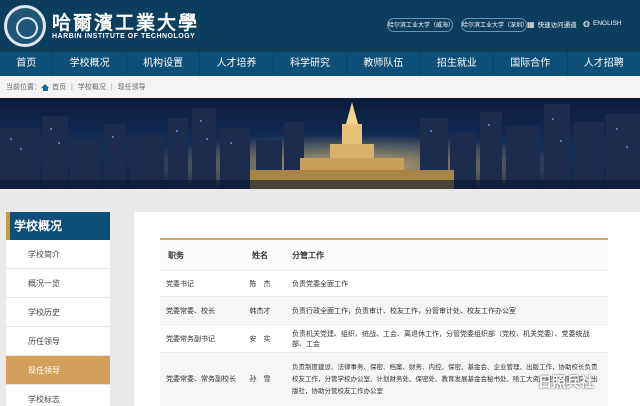  I want to click on header-name: 姓名, so click(260, 255).